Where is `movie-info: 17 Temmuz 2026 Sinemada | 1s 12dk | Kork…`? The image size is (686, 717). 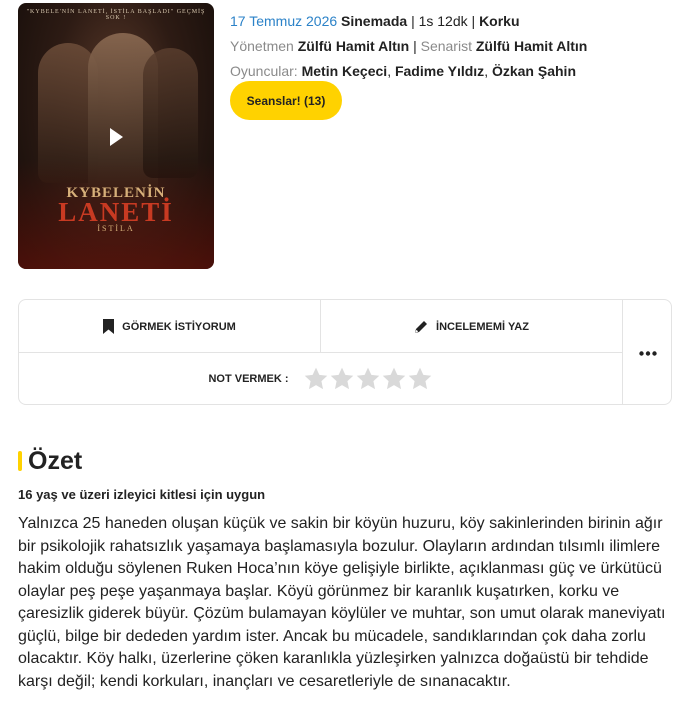
movie-info: 17 Temmuz 2026 Sinemada | 1s 12dk | Kork… is located at coordinates (408, 46).